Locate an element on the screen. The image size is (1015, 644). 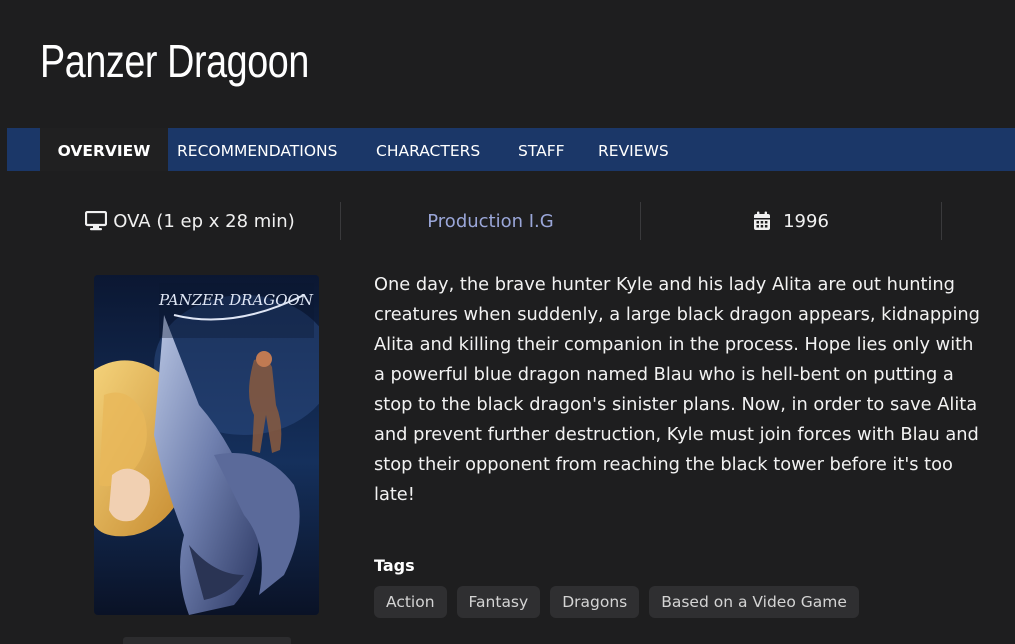
studio-link: Production I.G is located at coordinates (490, 221).